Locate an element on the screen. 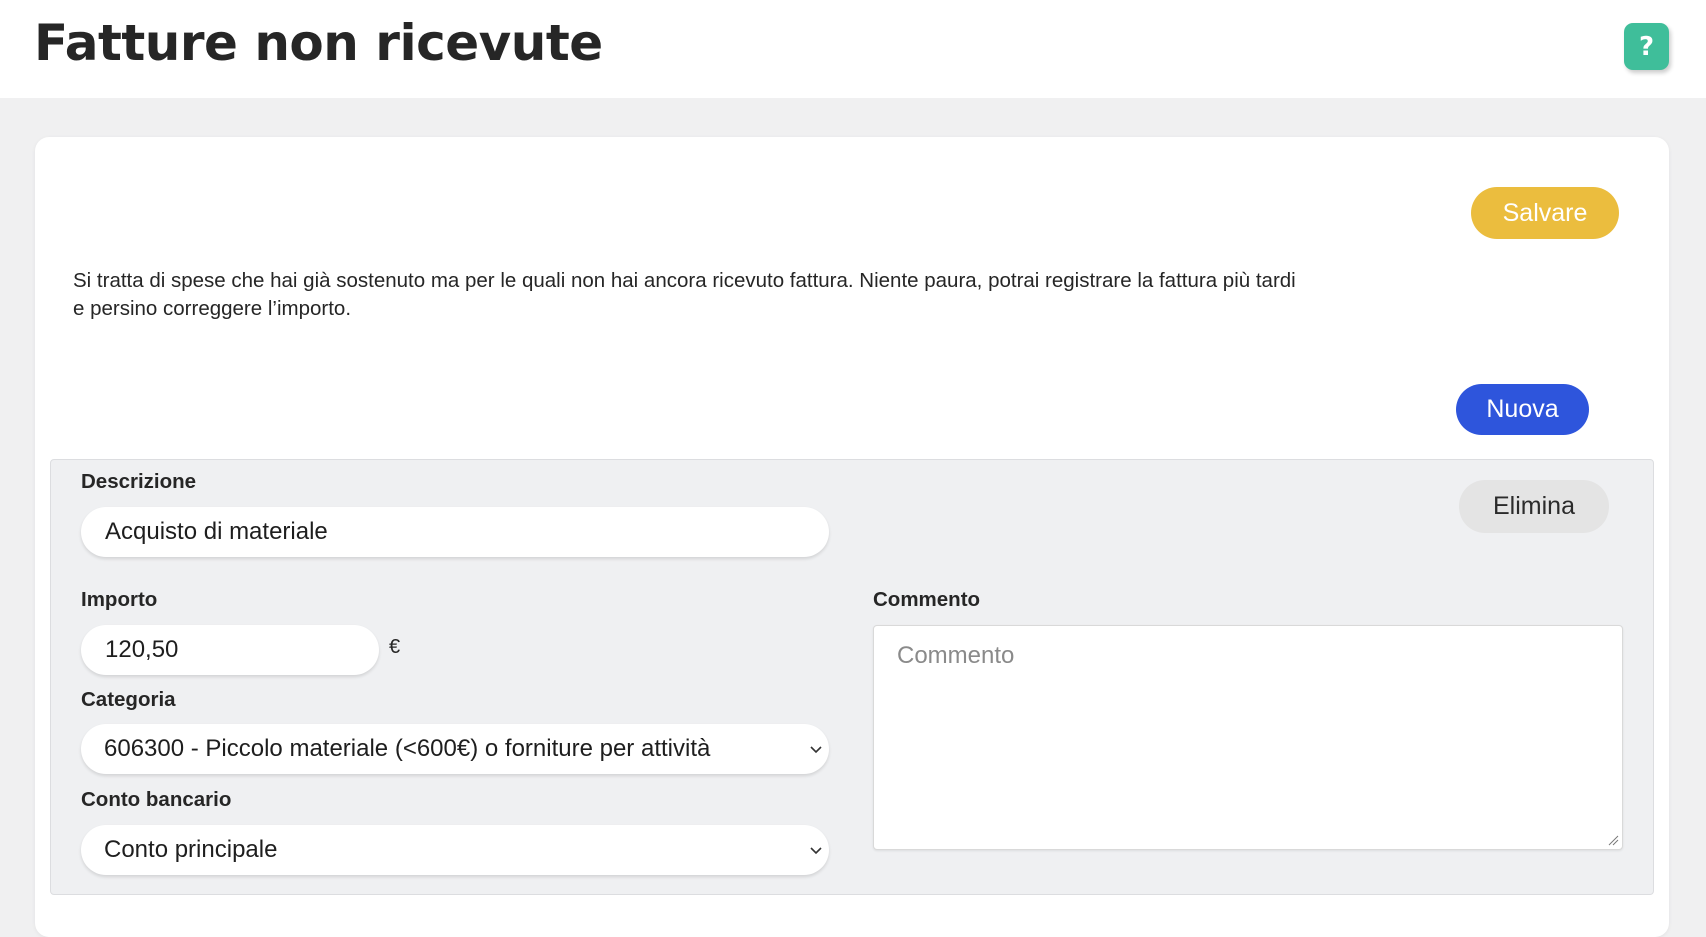 The height and width of the screenshot is (937, 1706). page-title: Fatture non ricevute is located at coordinates (318, 43).